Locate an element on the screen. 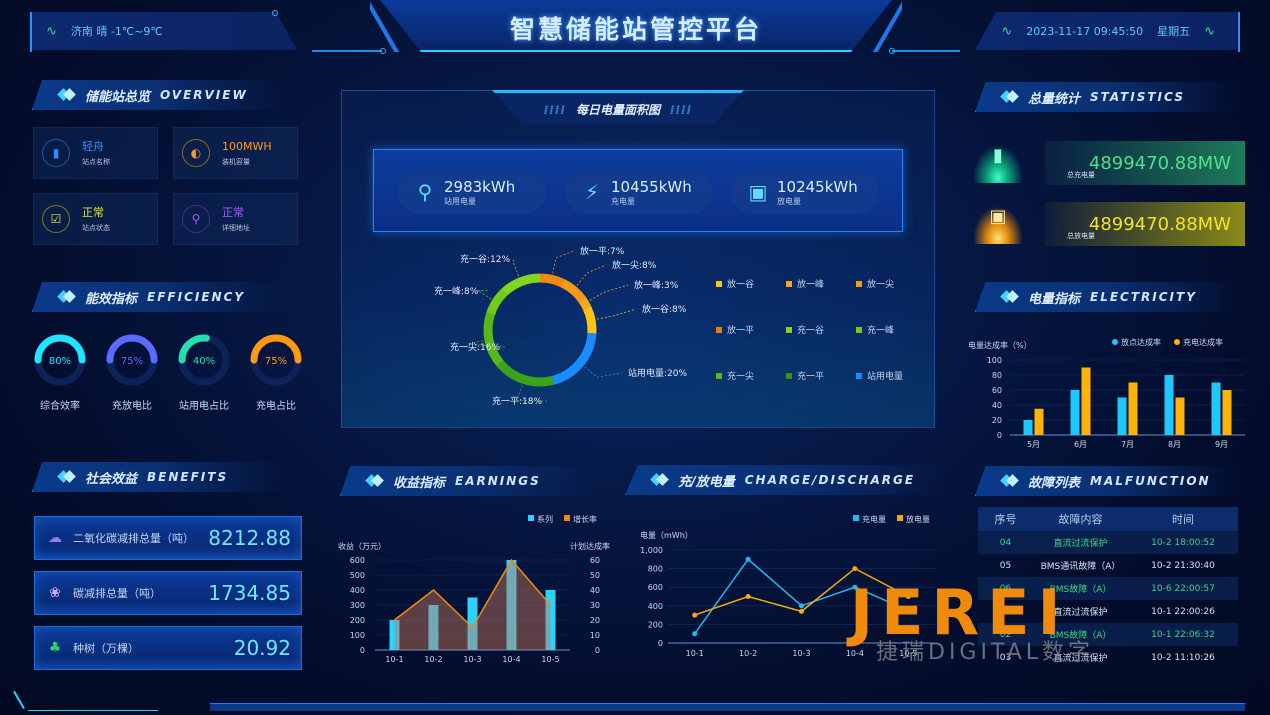 This screenshot has width=1270, height=715. stat-label: 总放电量 is located at coordinates (1081, 236).